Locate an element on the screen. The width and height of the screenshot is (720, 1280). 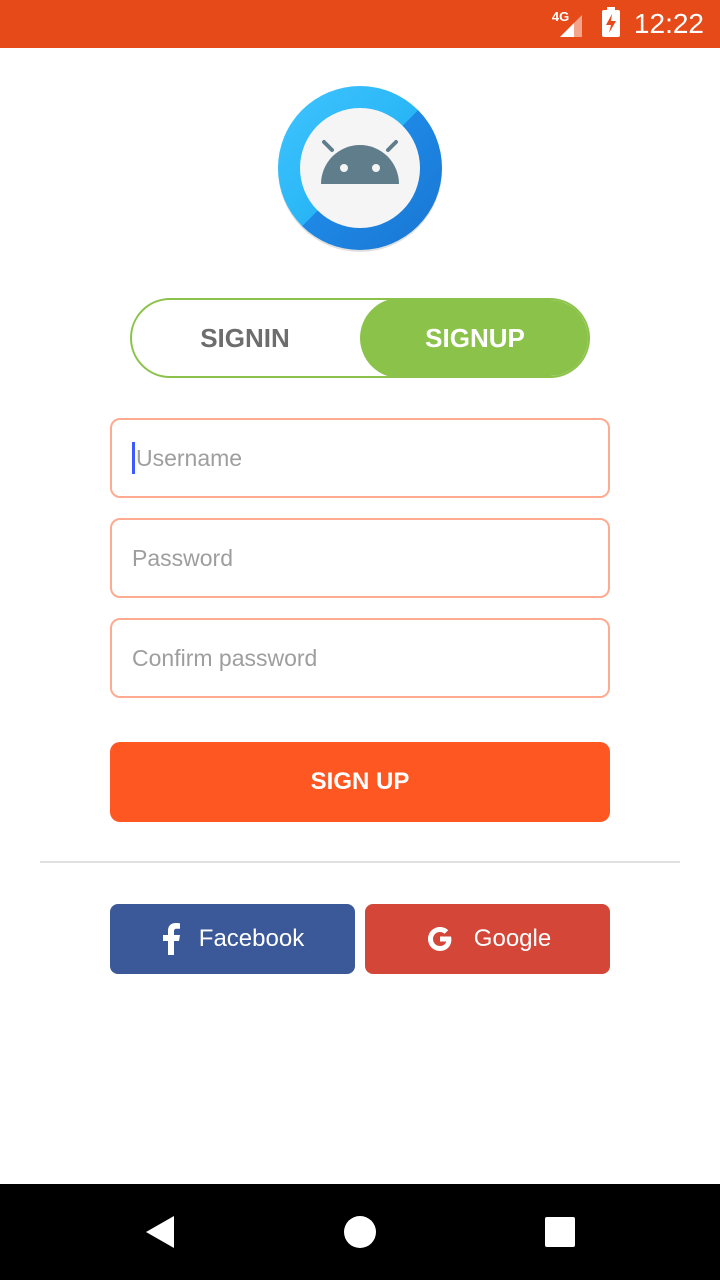
google-login-button: Google is located at coordinates (487, 939).